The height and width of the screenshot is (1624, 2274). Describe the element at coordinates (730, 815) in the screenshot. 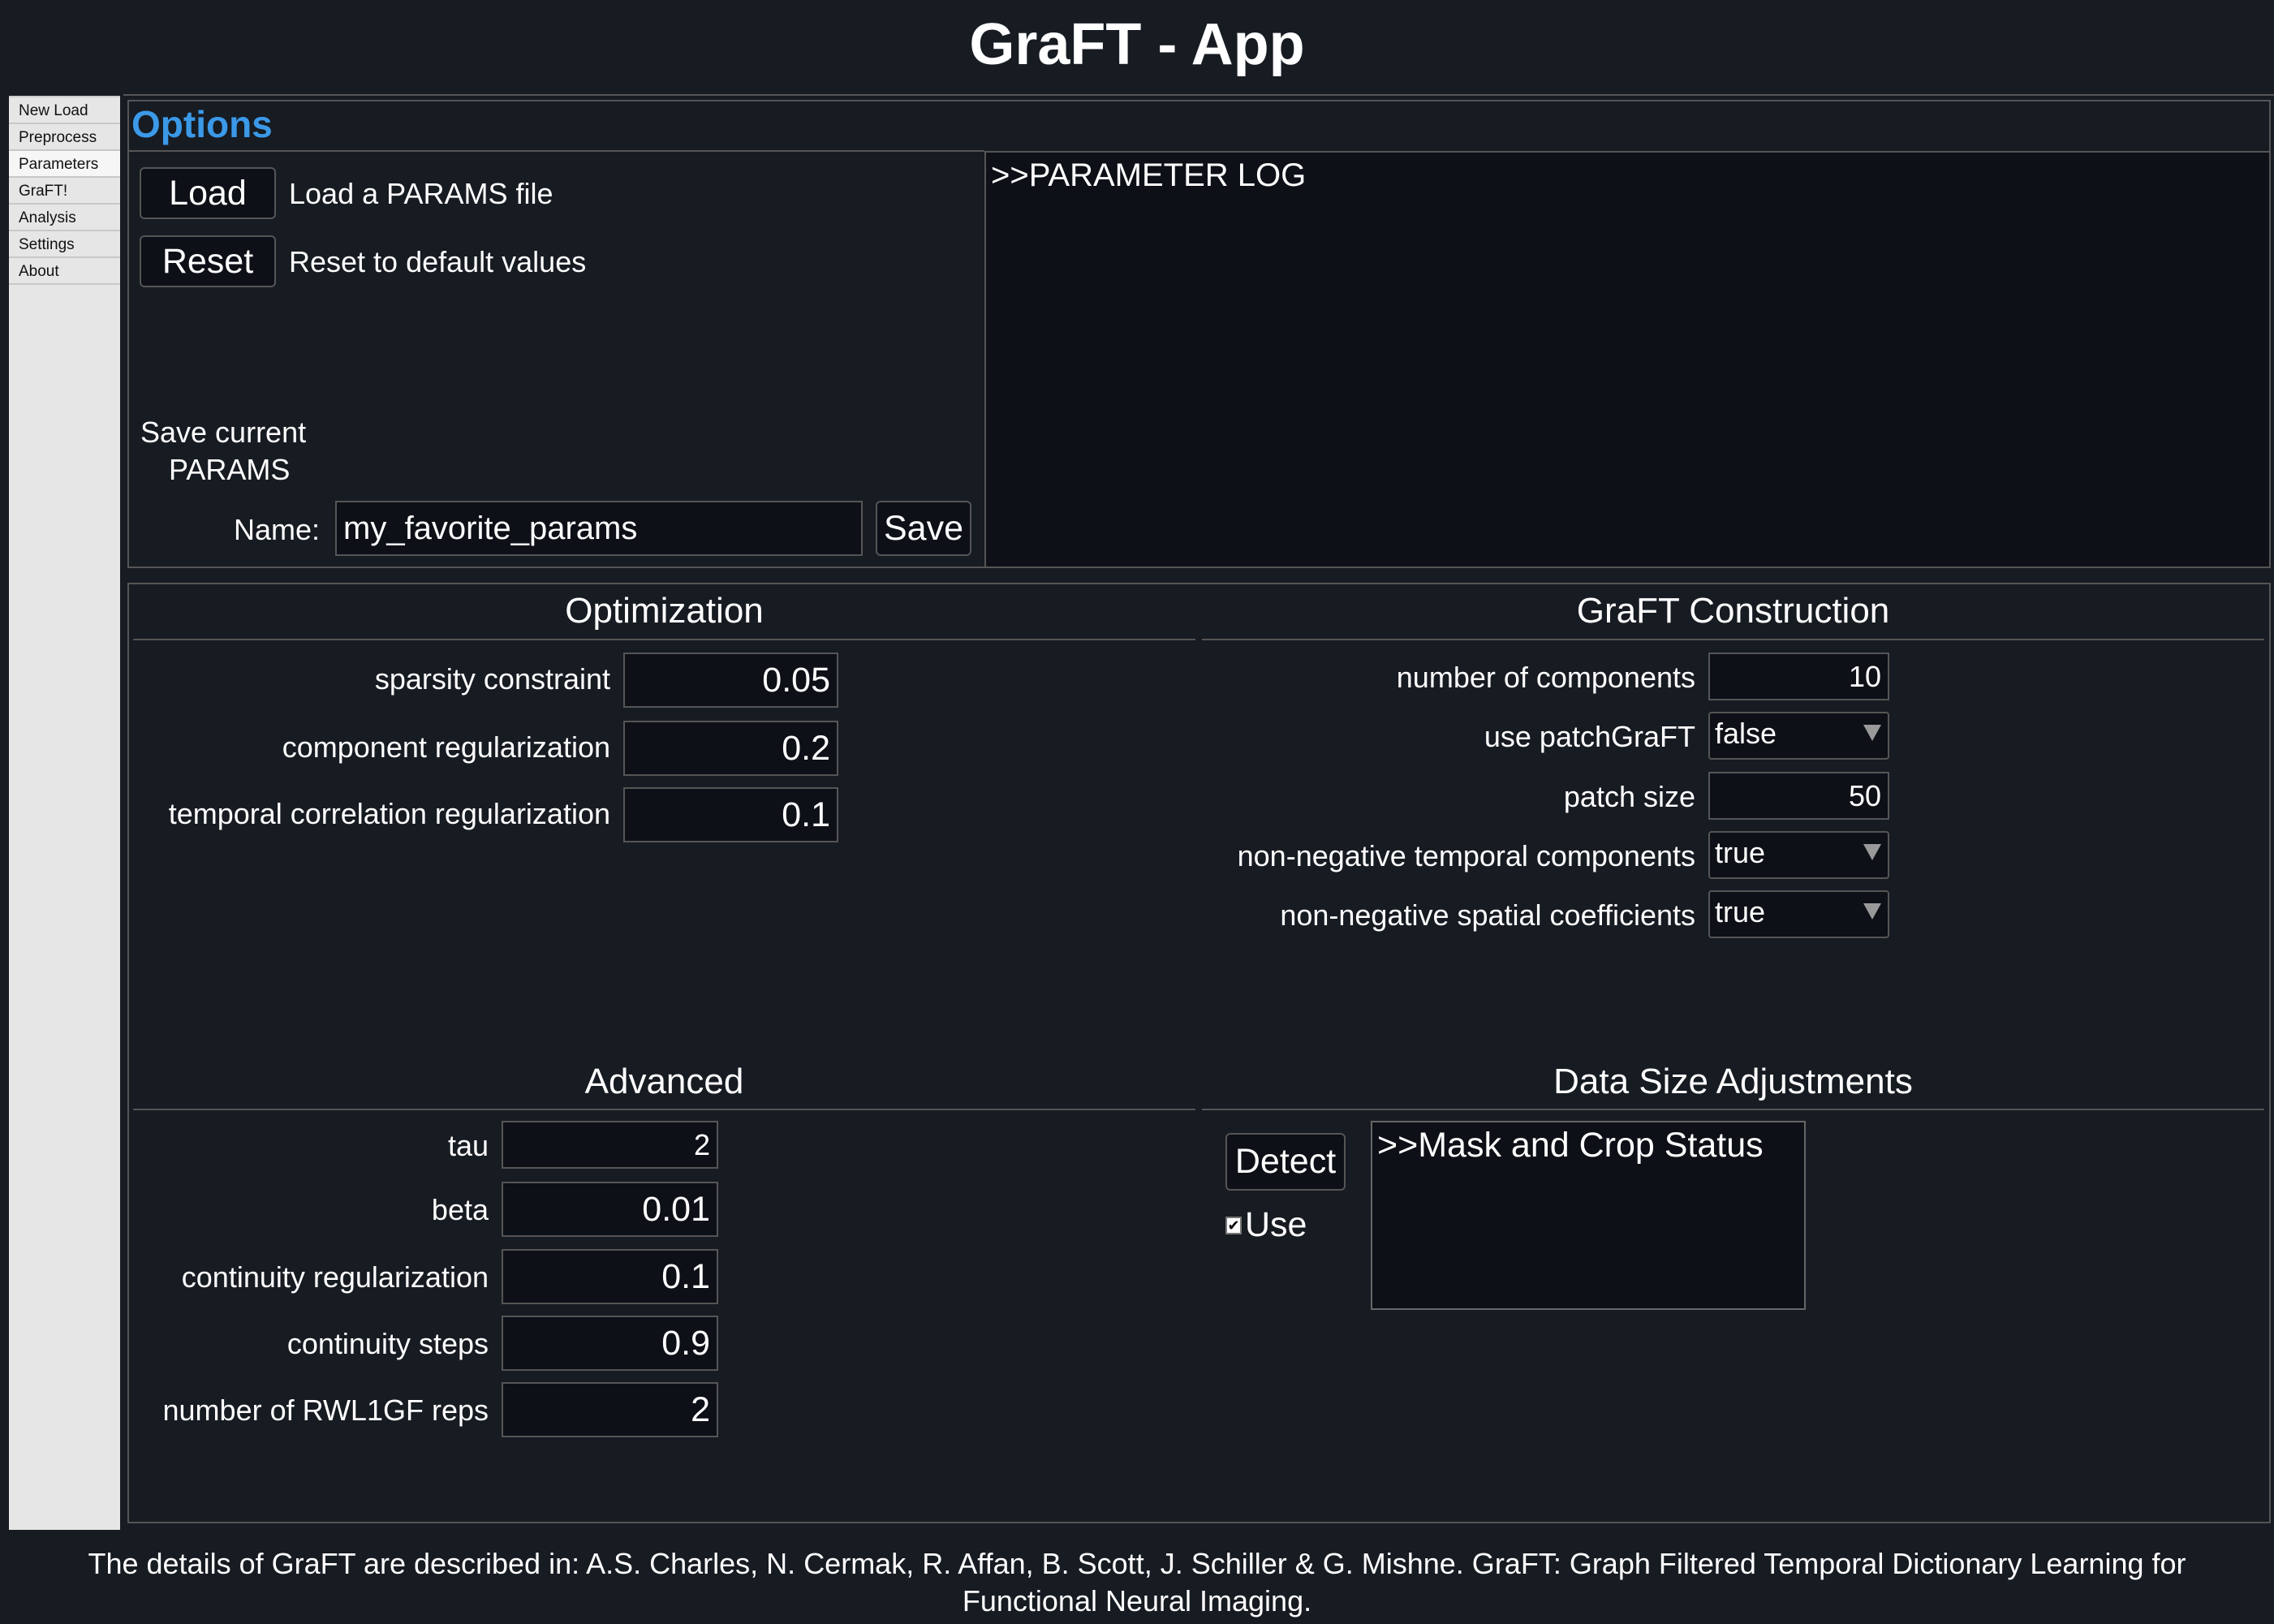

I see `temporal-correlation-input` at that location.